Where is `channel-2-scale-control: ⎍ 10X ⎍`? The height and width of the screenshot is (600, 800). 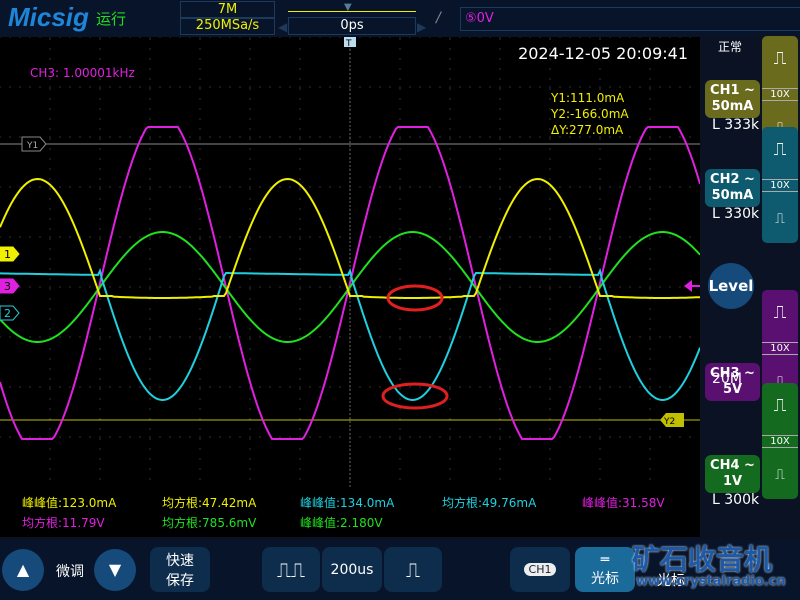 channel-2-scale-control: ⎍ 10X ⎍ is located at coordinates (780, 185).